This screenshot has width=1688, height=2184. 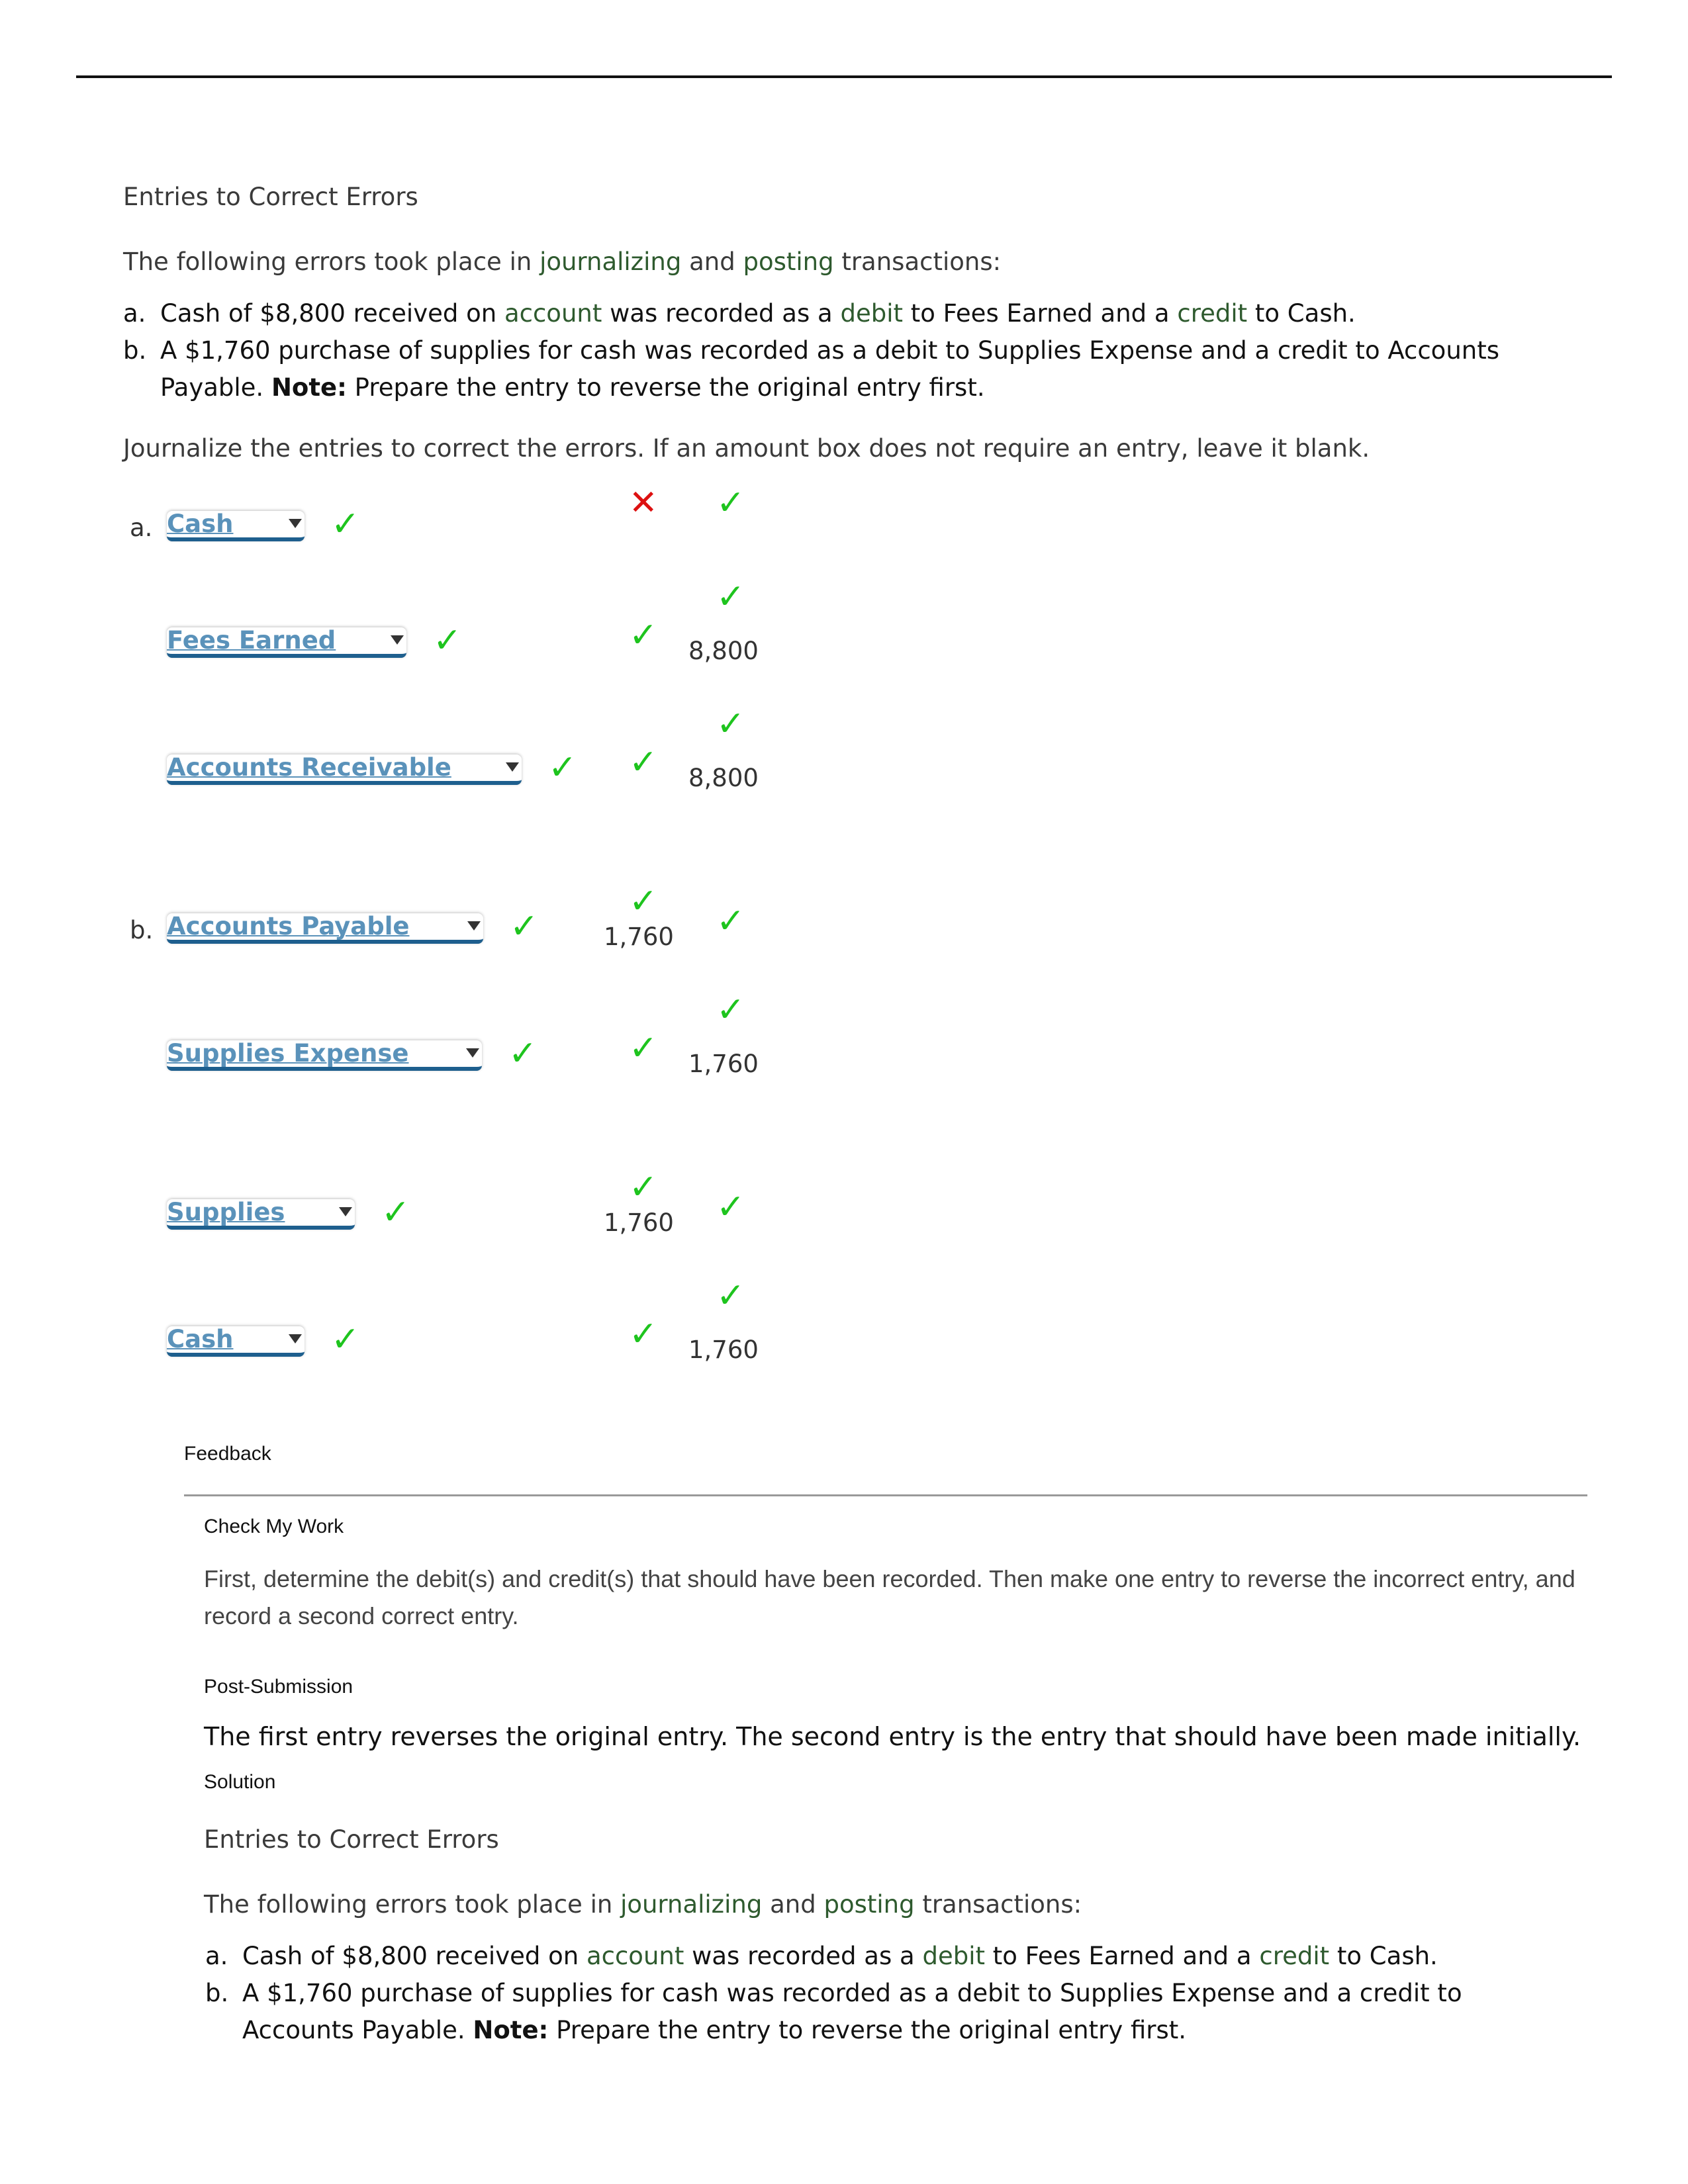 What do you see at coordinates (1301, 313) in the screenshot?
I see `item-text: to Cash.` at bounding box center [1301, 313].